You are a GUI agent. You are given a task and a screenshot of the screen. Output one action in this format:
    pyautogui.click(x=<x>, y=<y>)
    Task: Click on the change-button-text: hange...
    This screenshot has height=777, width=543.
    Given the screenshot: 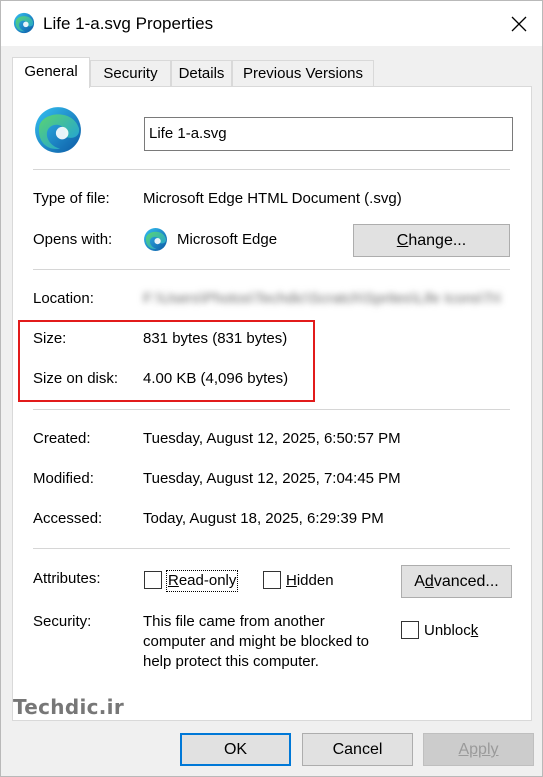 What is the action you would take?
    pyautogui.click(x=437, y=240)
    